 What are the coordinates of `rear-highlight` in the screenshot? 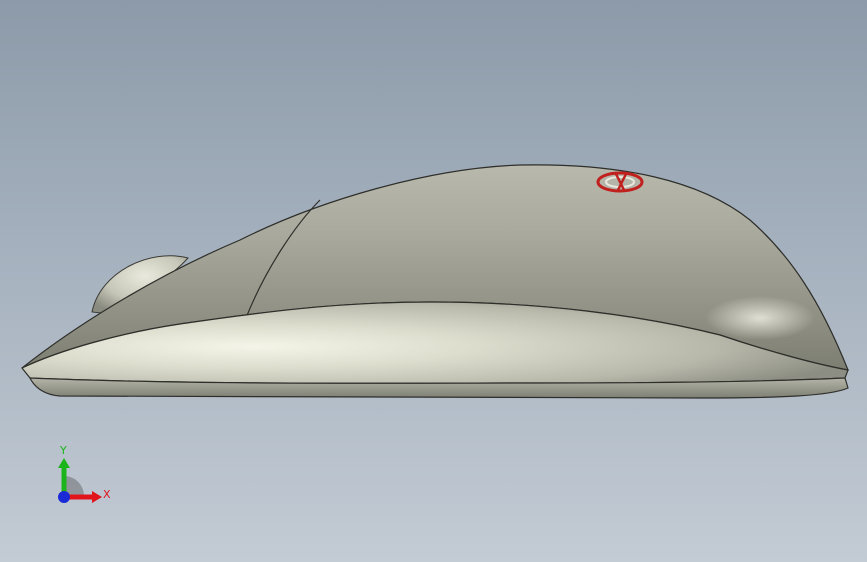 It's located at (760, 318).